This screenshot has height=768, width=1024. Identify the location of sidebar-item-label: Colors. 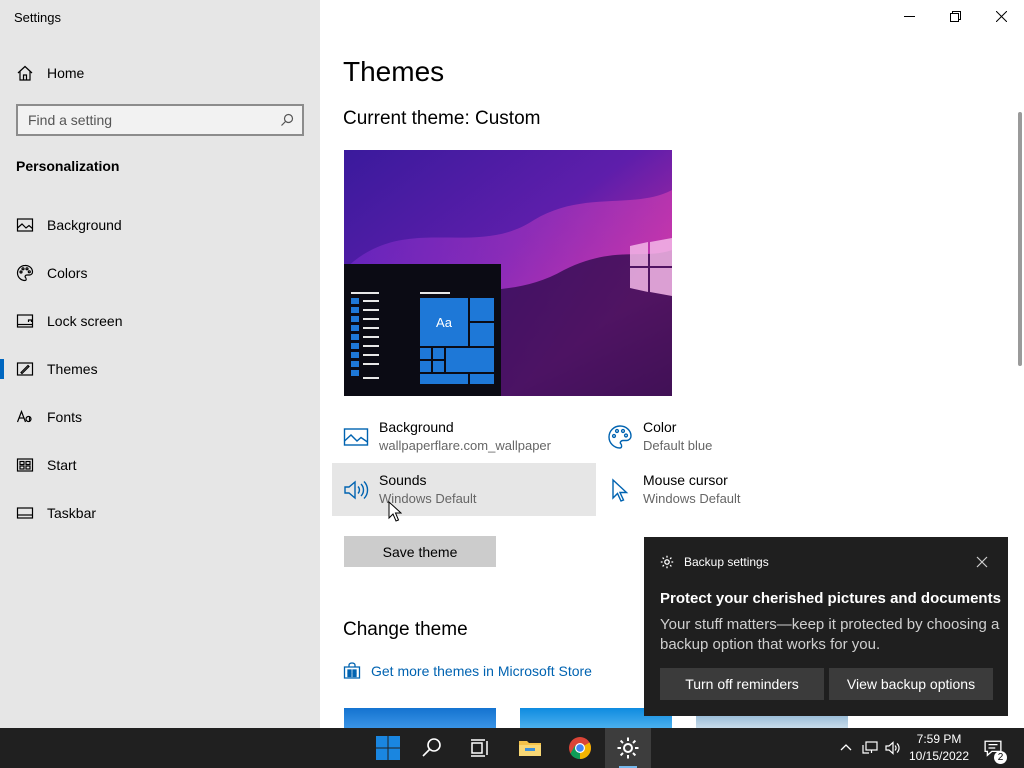
(67, 273).